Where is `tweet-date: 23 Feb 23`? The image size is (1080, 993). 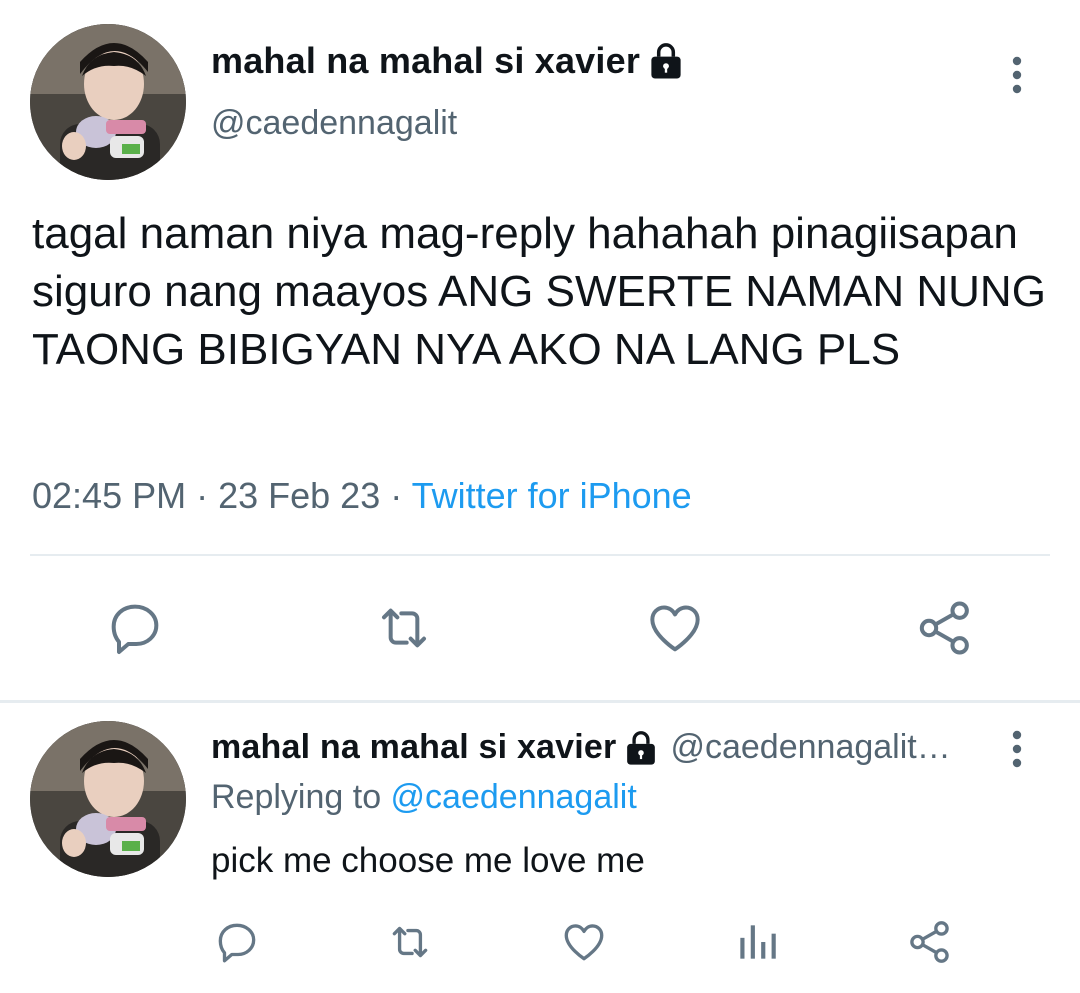
tweet-date: 23 Feb 23 is located at coordinates (299, 495).